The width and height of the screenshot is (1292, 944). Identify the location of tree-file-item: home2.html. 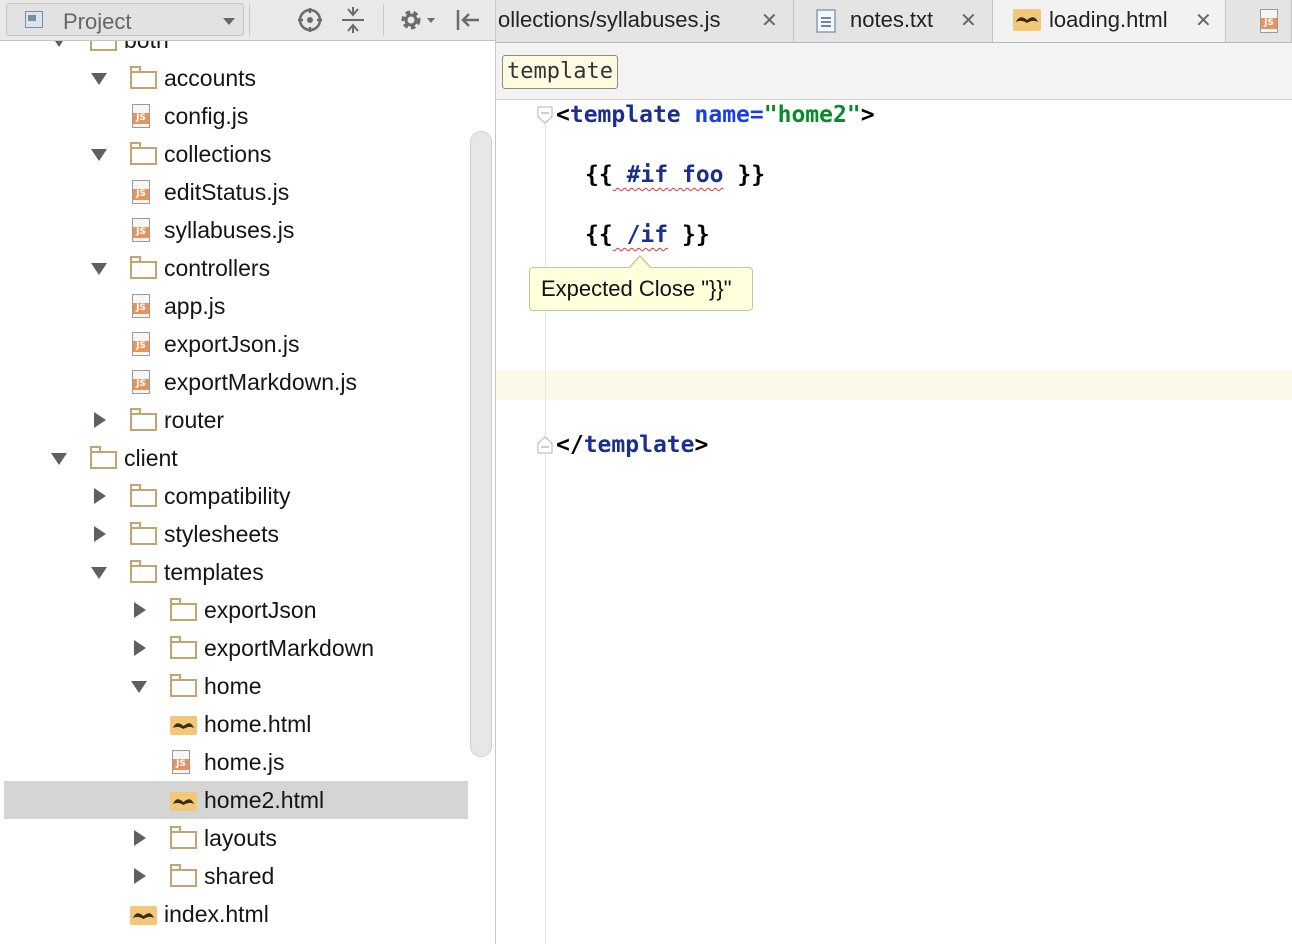
(236, 800).